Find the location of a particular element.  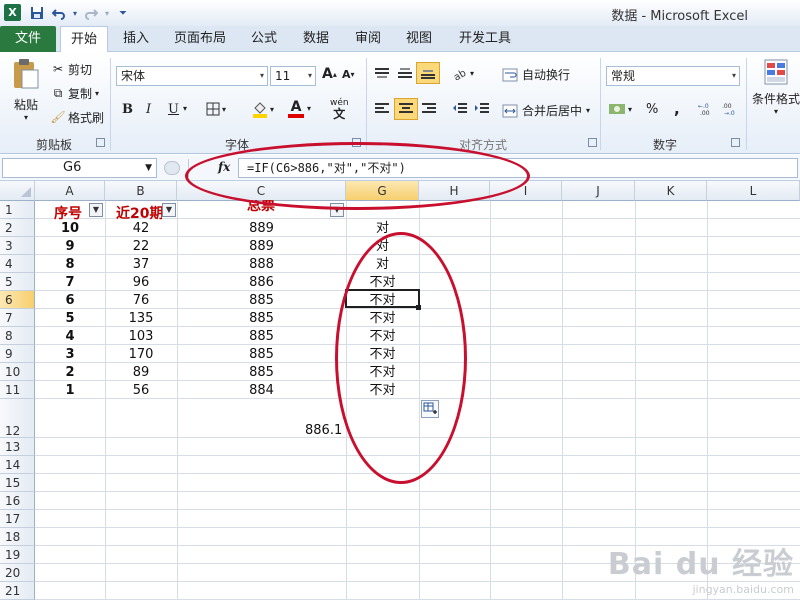

fill-color-button: ▾ is located at coordinates (263, 109).